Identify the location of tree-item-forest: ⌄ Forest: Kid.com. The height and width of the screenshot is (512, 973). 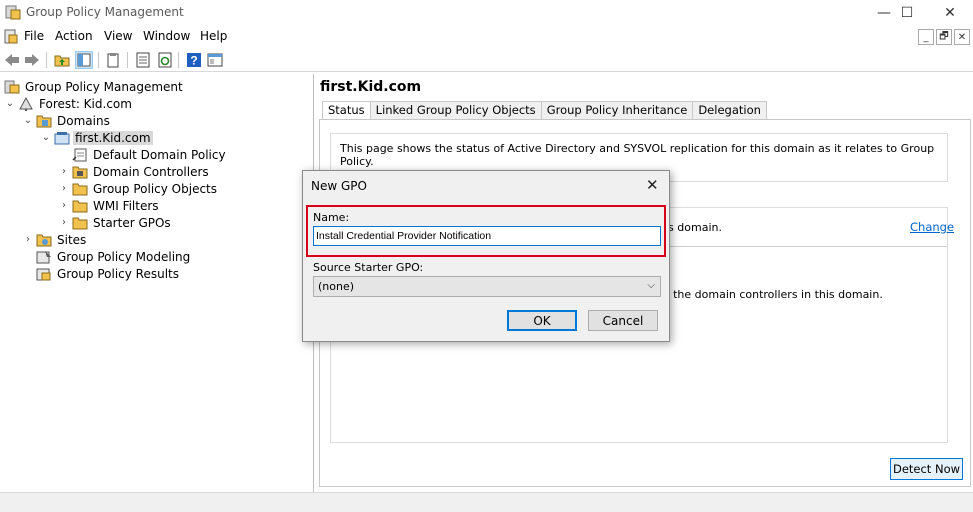
(69, 103).